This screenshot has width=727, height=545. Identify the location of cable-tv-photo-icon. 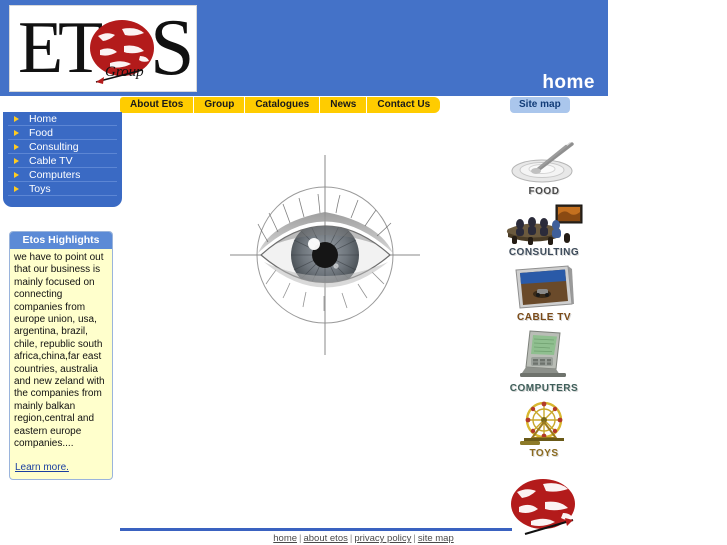
(544, 287).